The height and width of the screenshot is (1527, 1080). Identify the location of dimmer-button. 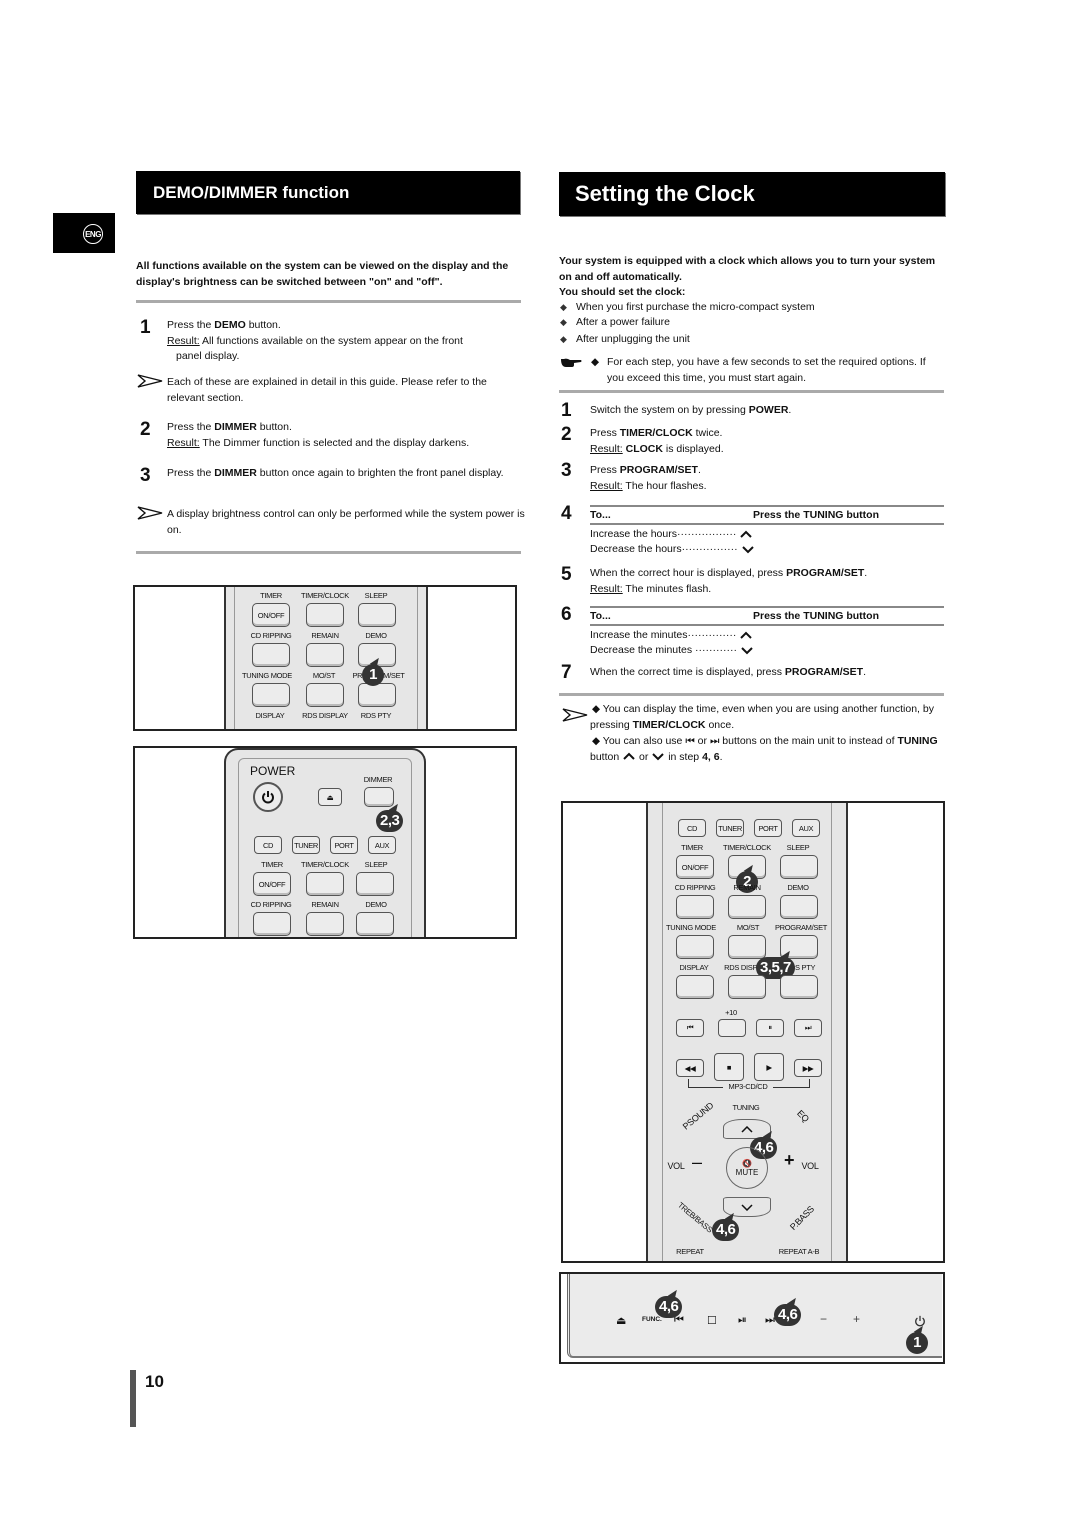
(379, 797).